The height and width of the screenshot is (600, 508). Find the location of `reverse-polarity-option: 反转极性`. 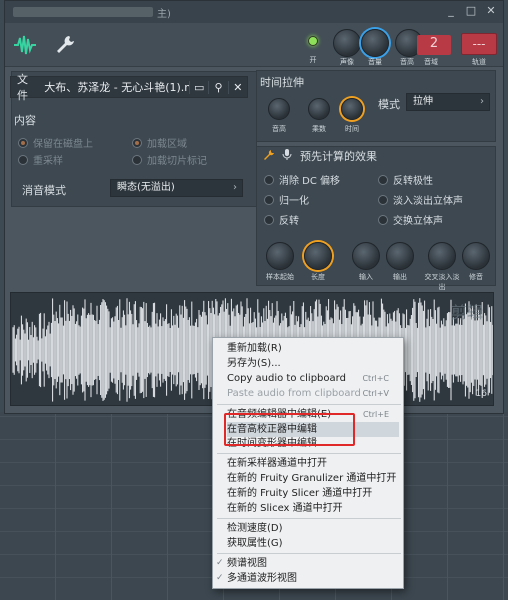

reverse-polarity-option: 反转极性 is located at coordinates (405, 179).